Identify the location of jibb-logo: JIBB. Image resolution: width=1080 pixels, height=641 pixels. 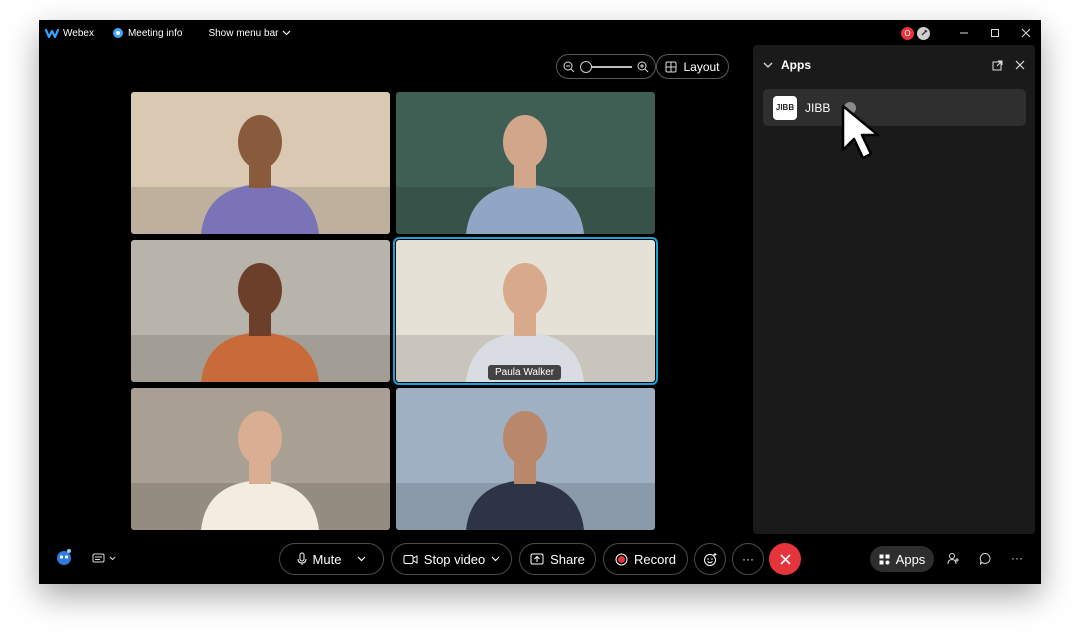
(785, 107).